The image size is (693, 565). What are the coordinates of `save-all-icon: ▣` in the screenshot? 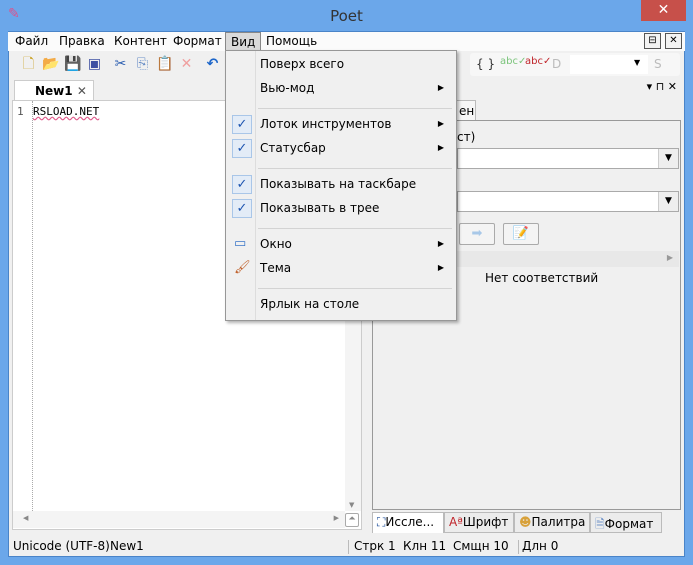 It's located at (94, 64).